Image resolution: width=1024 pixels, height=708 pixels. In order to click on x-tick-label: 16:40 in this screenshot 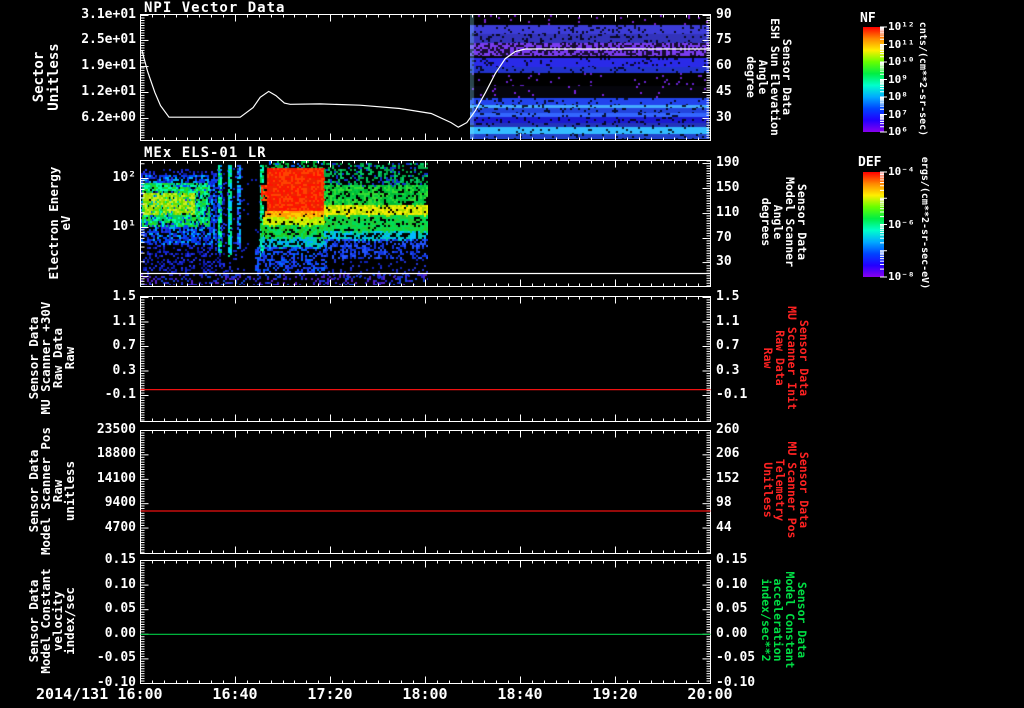, I will do `click(235, 694)`.